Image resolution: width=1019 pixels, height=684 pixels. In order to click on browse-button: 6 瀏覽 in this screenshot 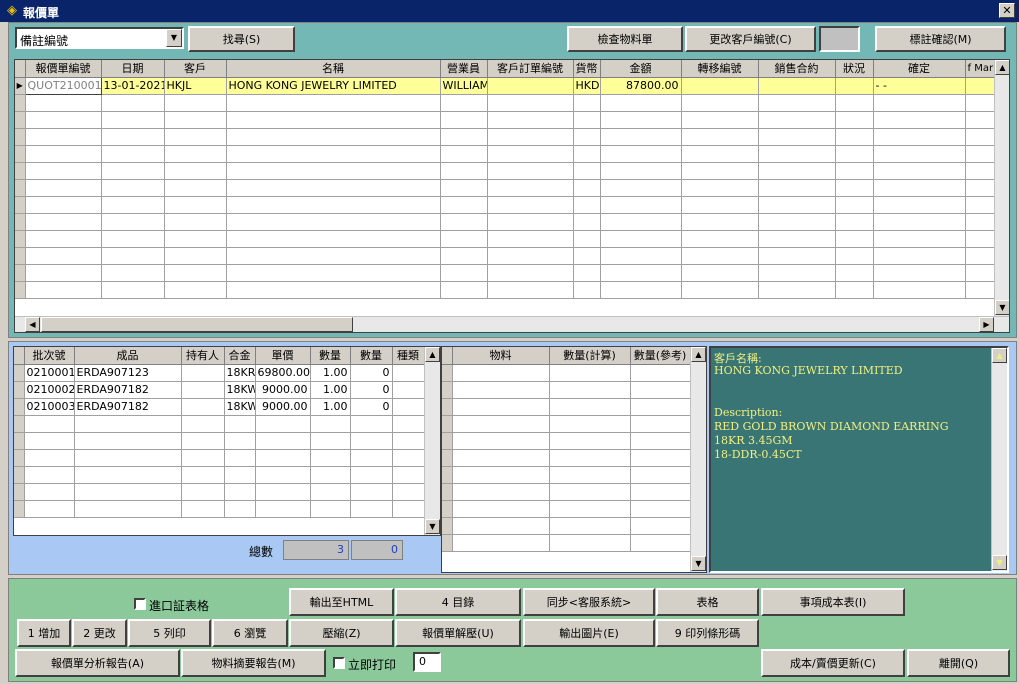, I will do `click(250, 633)`.